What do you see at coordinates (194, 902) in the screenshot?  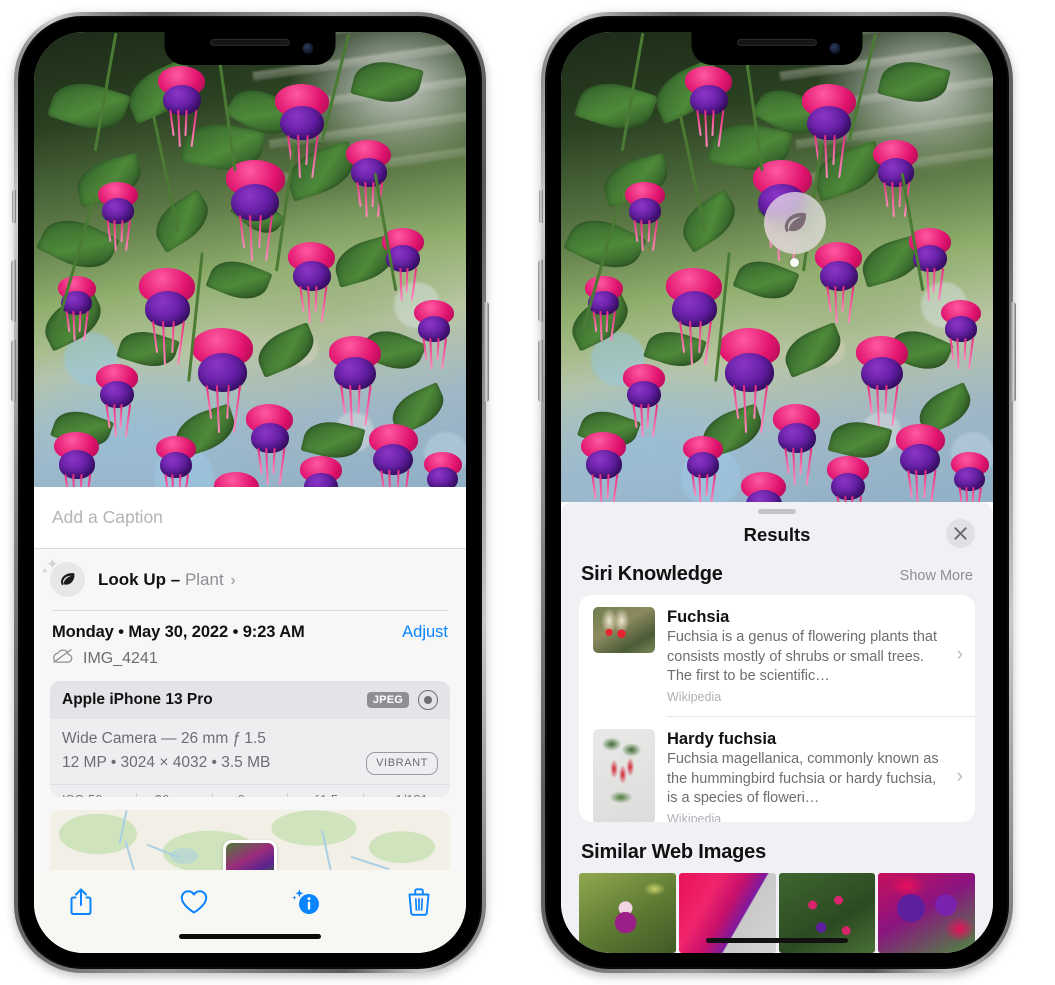 I see `favorite-button` at bounding box center [194, 902].